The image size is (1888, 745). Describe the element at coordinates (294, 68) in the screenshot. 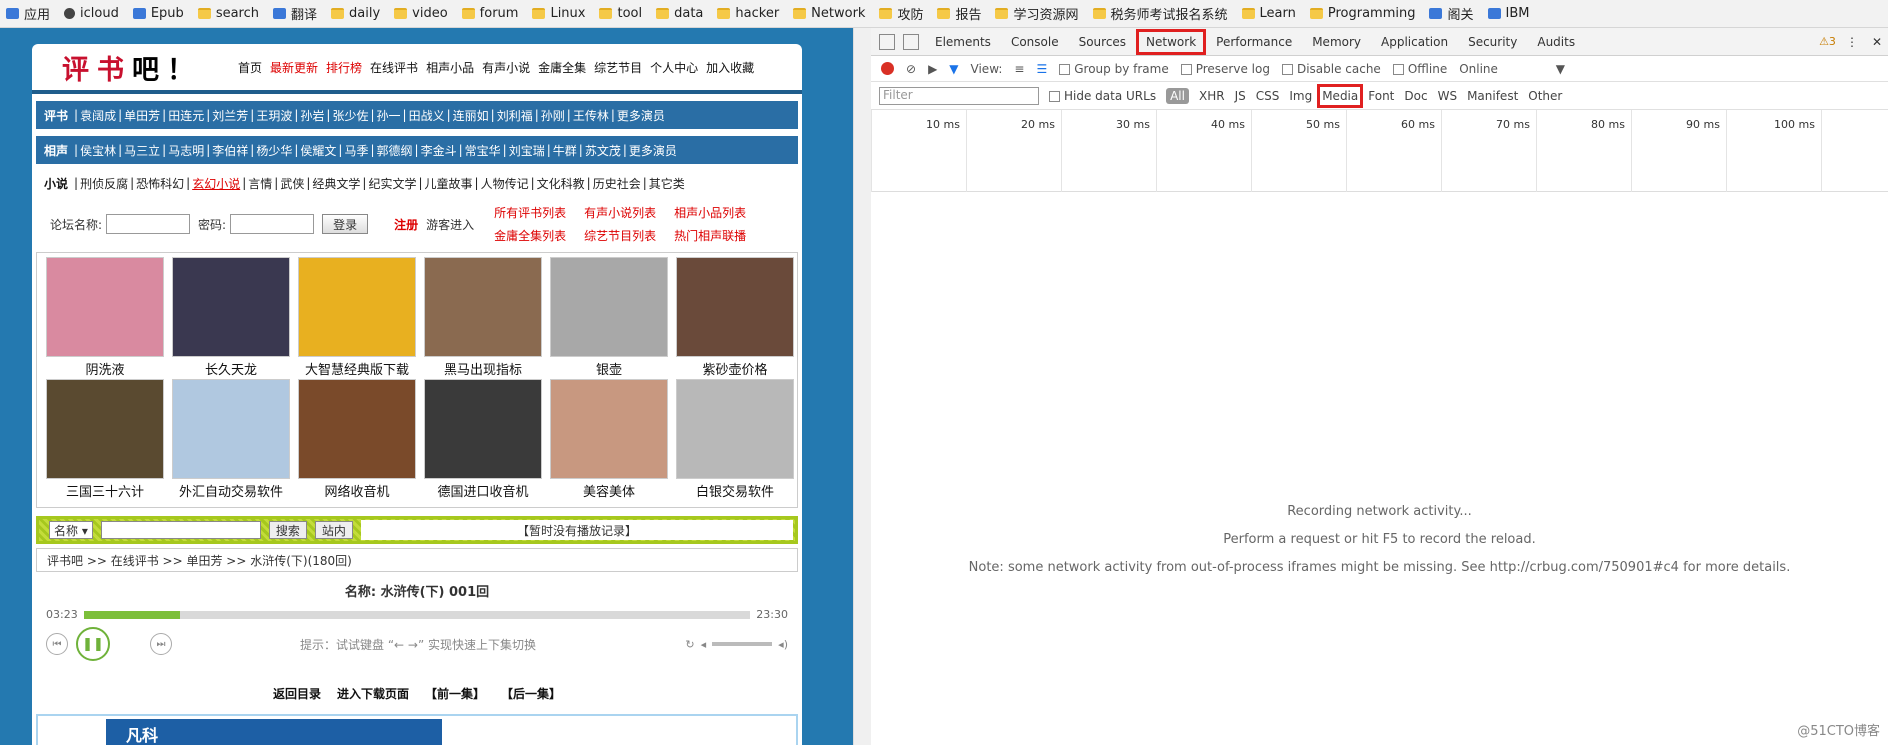

I see `nav-link: 最新更新` at that location.